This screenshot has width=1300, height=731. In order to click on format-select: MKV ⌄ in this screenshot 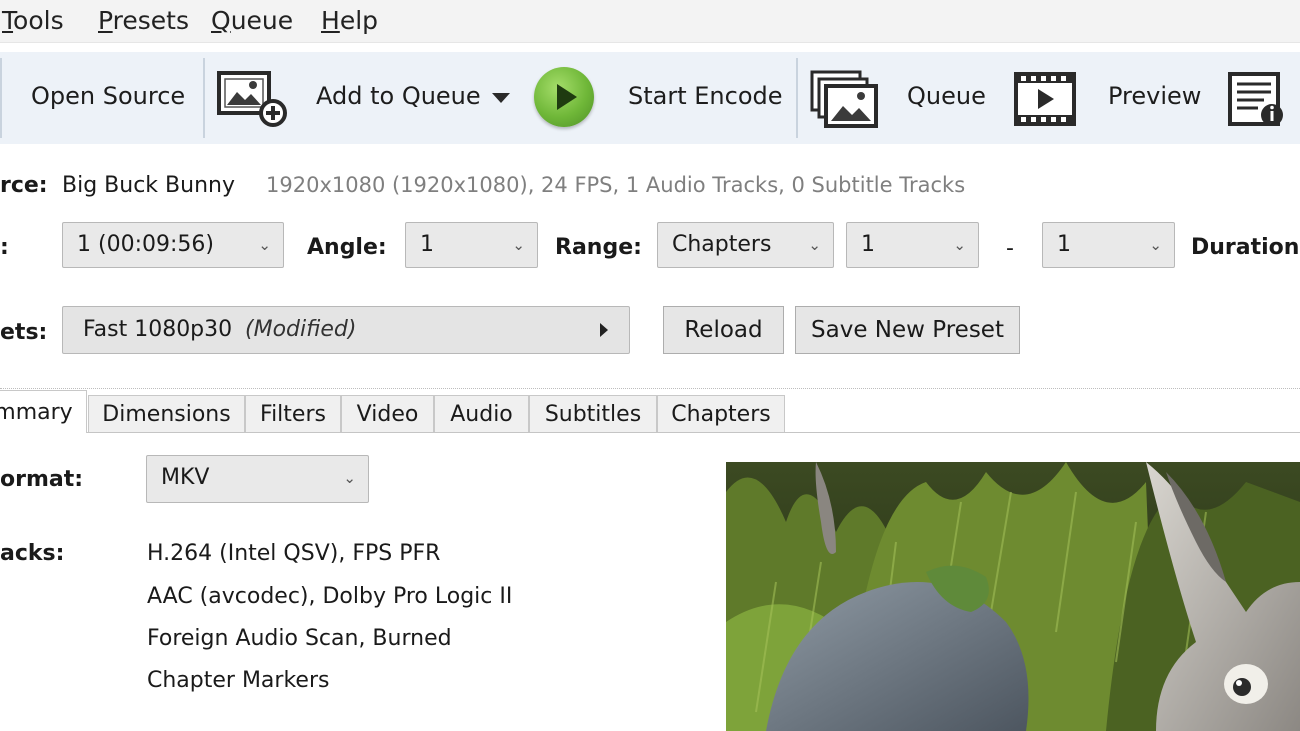, I will do `click(257, 479)`.